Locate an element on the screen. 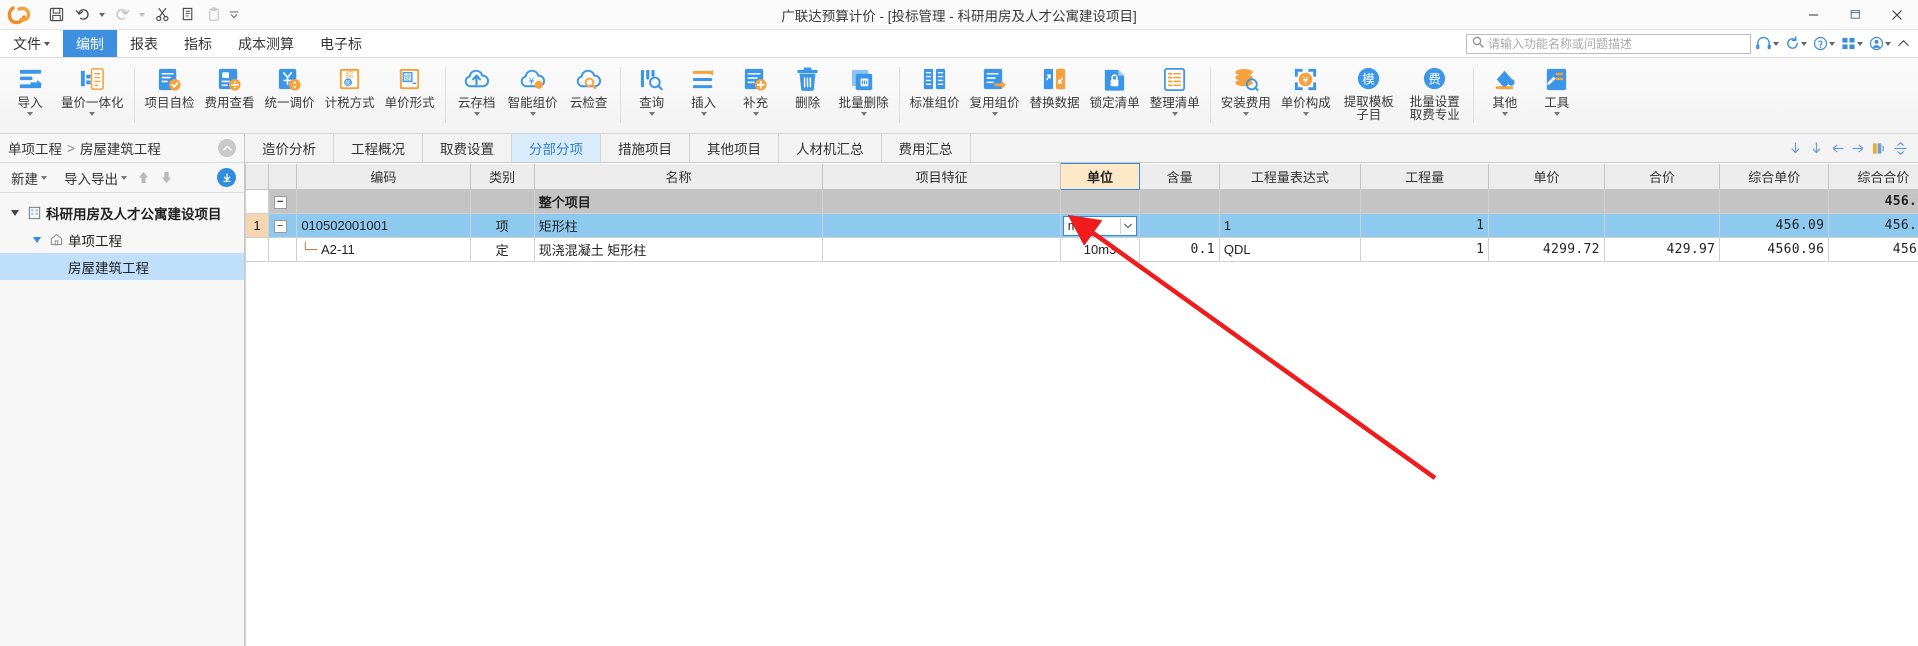  save-icon is located at coordinates (56, 15).